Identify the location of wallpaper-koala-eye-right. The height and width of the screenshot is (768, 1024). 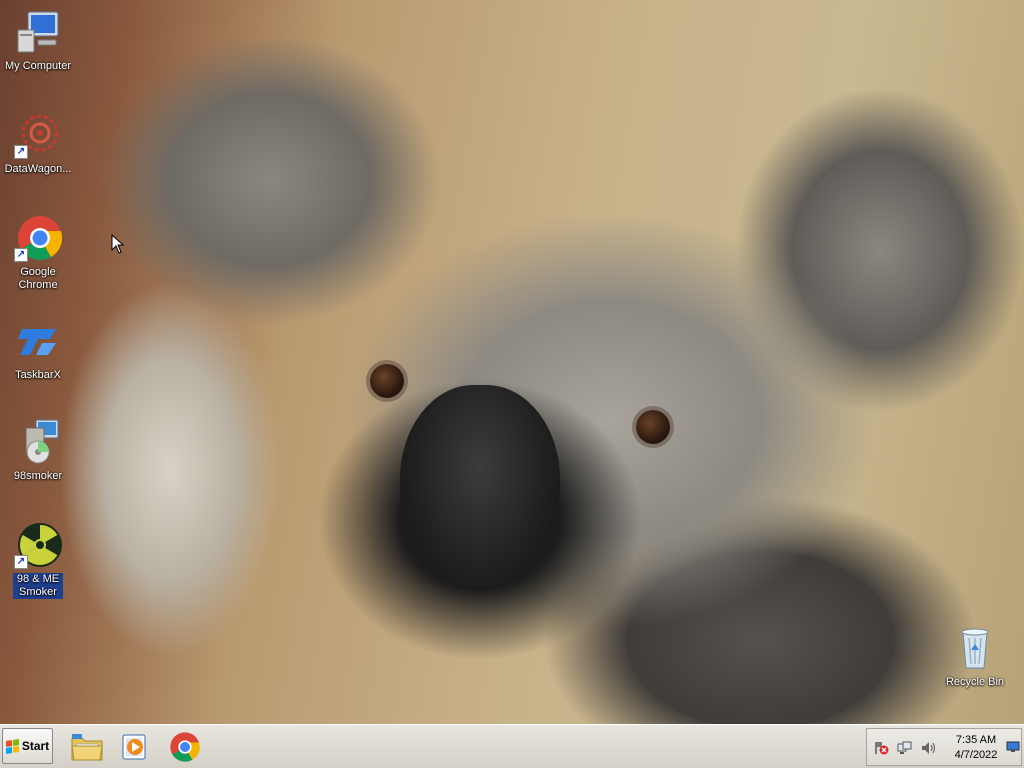
(653, 427).